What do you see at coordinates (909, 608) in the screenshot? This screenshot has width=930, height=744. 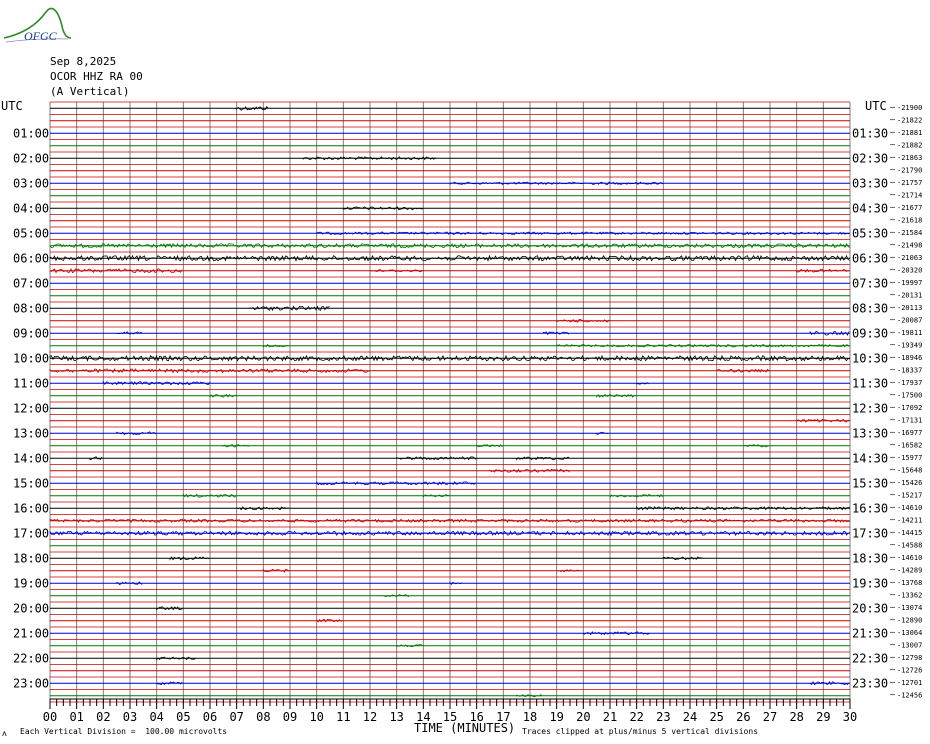 I see `row-baseline-value: -13074` at bounding box center [909, 608].